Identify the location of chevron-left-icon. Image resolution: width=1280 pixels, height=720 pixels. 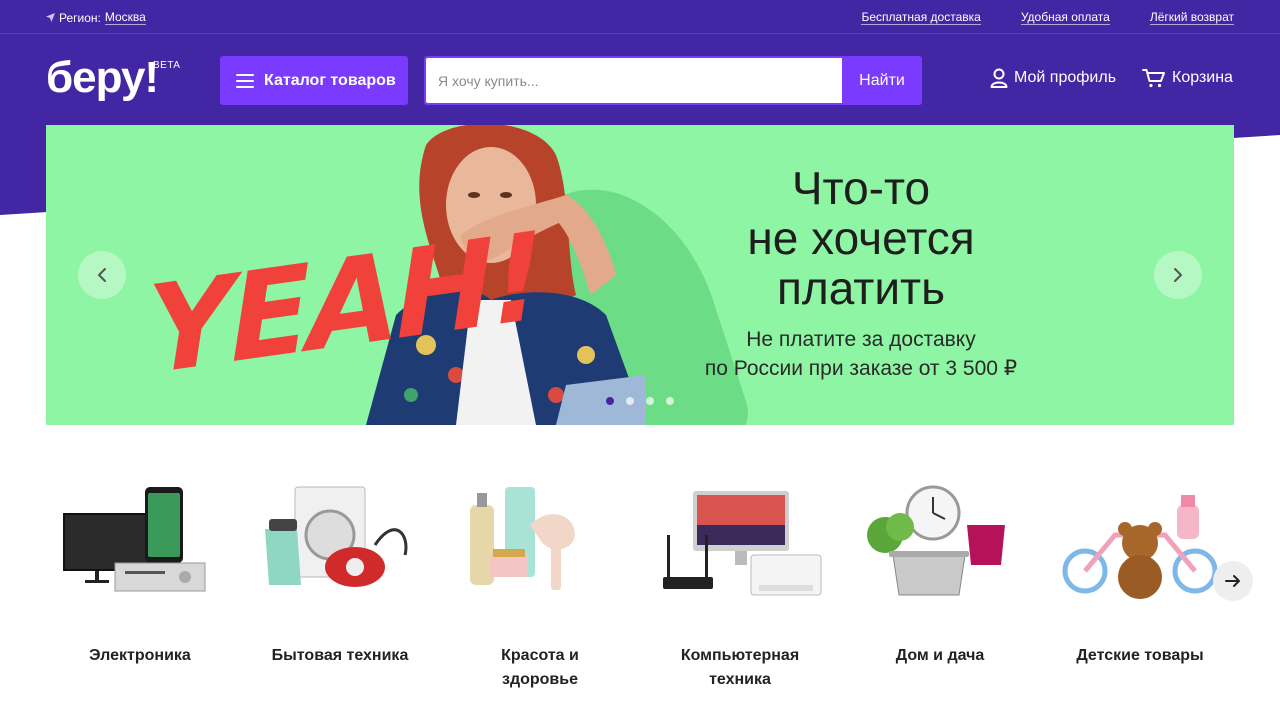
(102, 275).